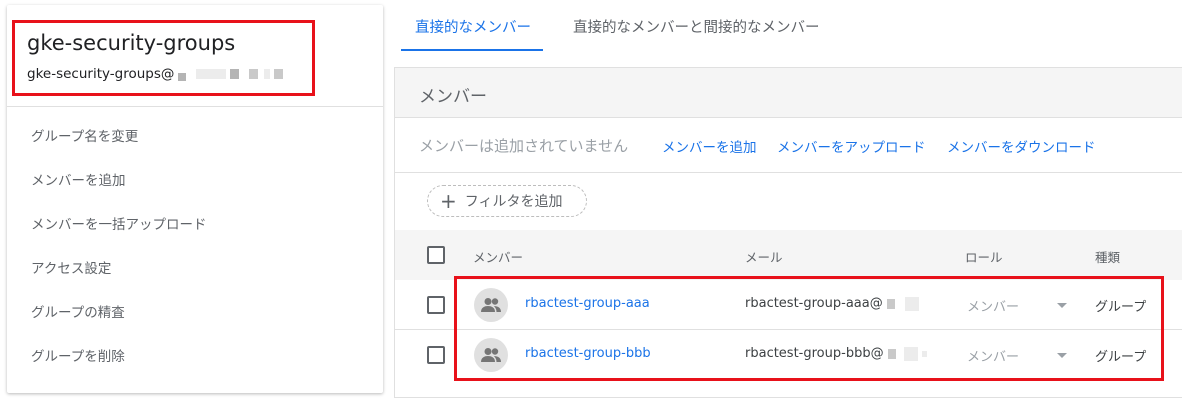 This screenshot has width=1182, height=398. Describe the element at coordinates (195, 357) in the screenshot. I see `menu-item-delete-group: グループを削除` at that location.